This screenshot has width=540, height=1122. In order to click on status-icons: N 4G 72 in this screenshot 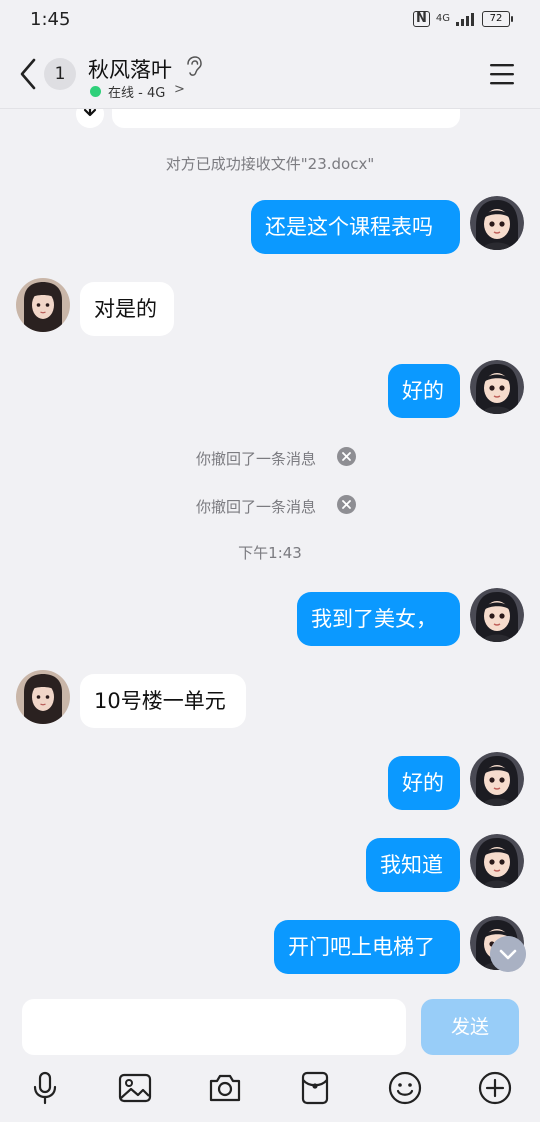, I will do `click(462, 19)`.